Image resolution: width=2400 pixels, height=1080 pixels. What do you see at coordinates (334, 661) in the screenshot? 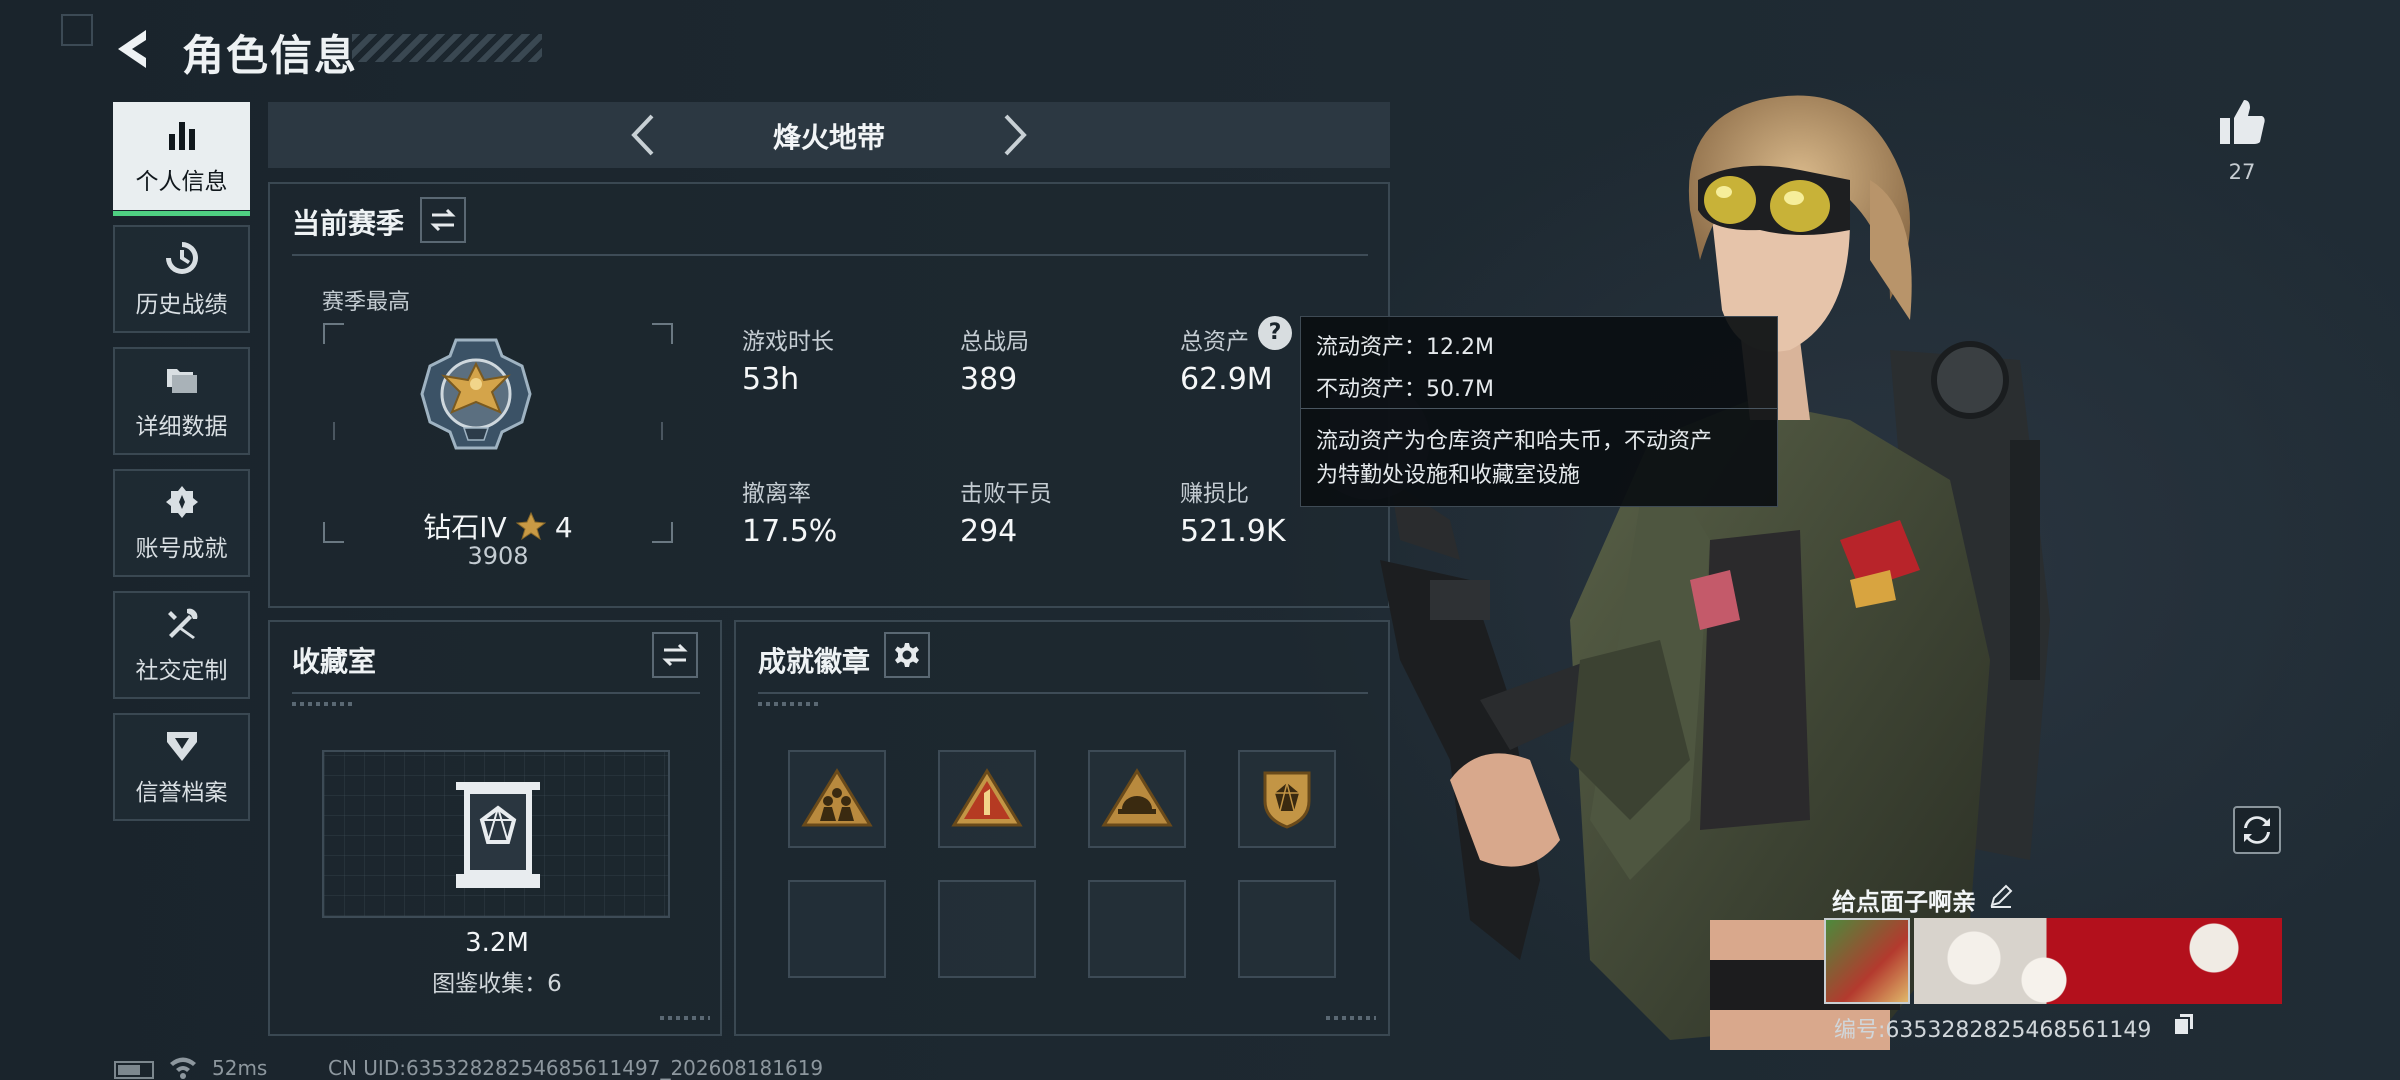
I see `collection-title: 收藏室` at bounding box center [334, 661].